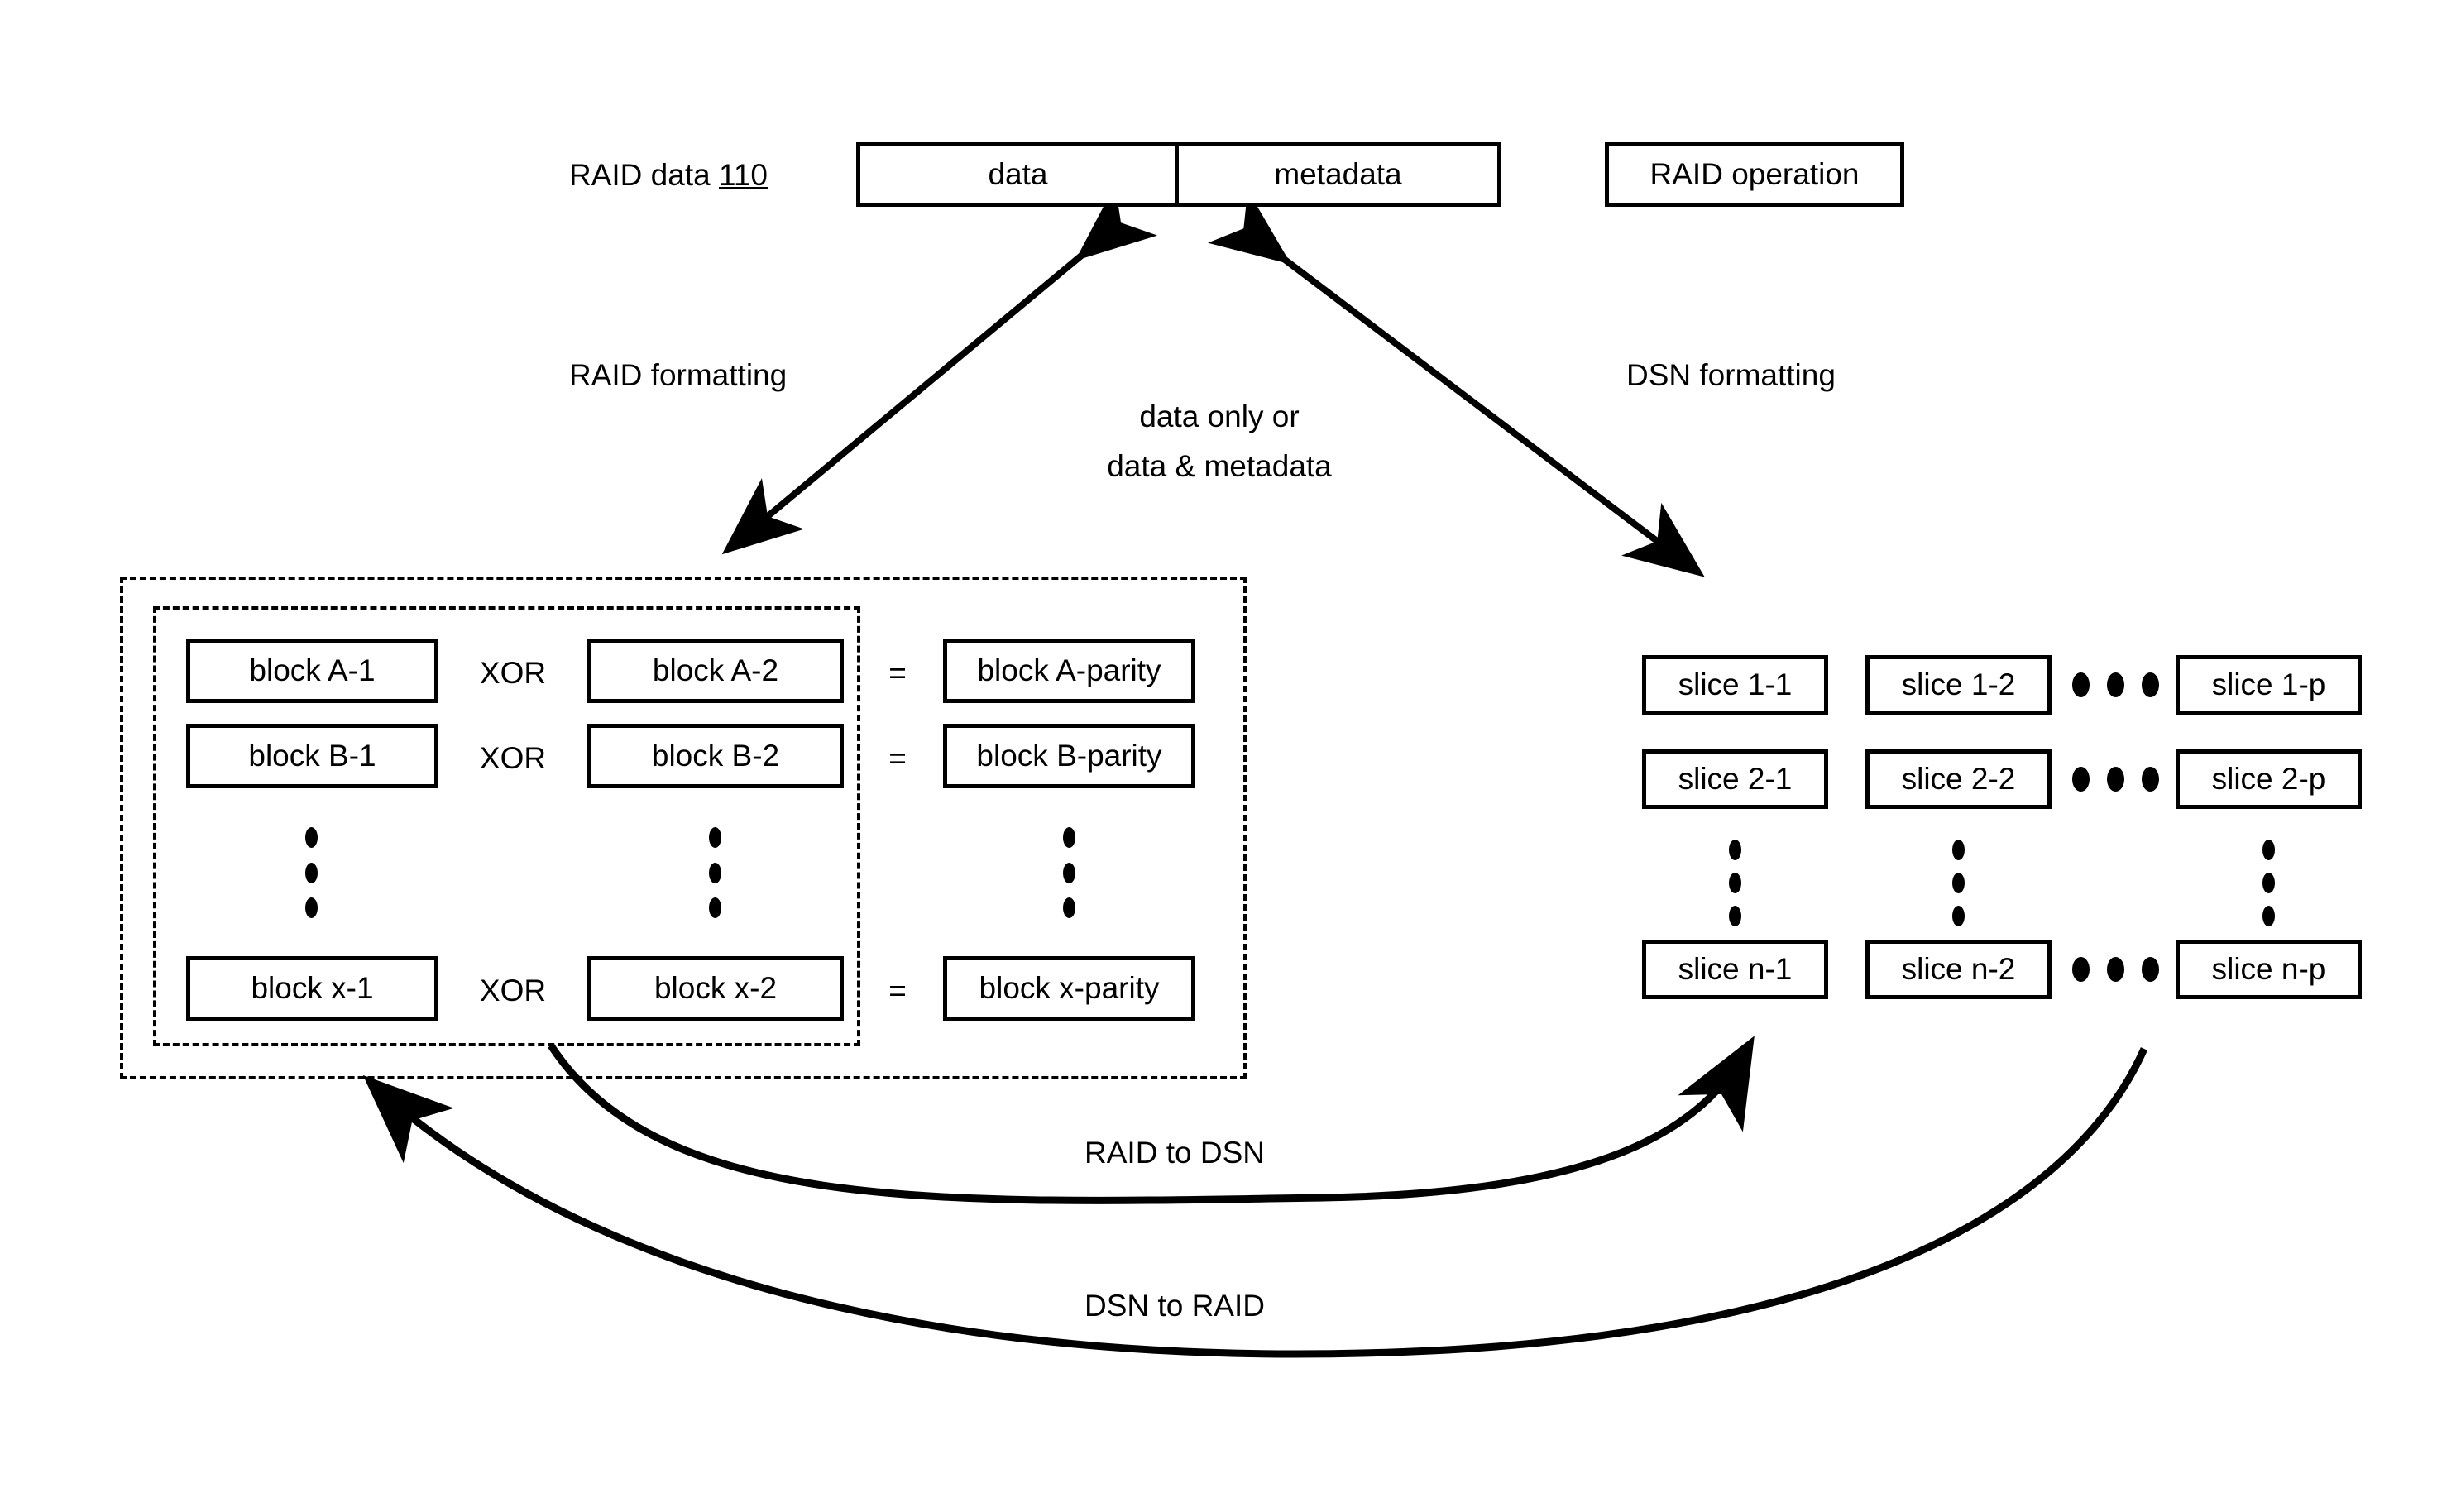  I want to click on block-b-2-box: block B-2, so click(715, 756).